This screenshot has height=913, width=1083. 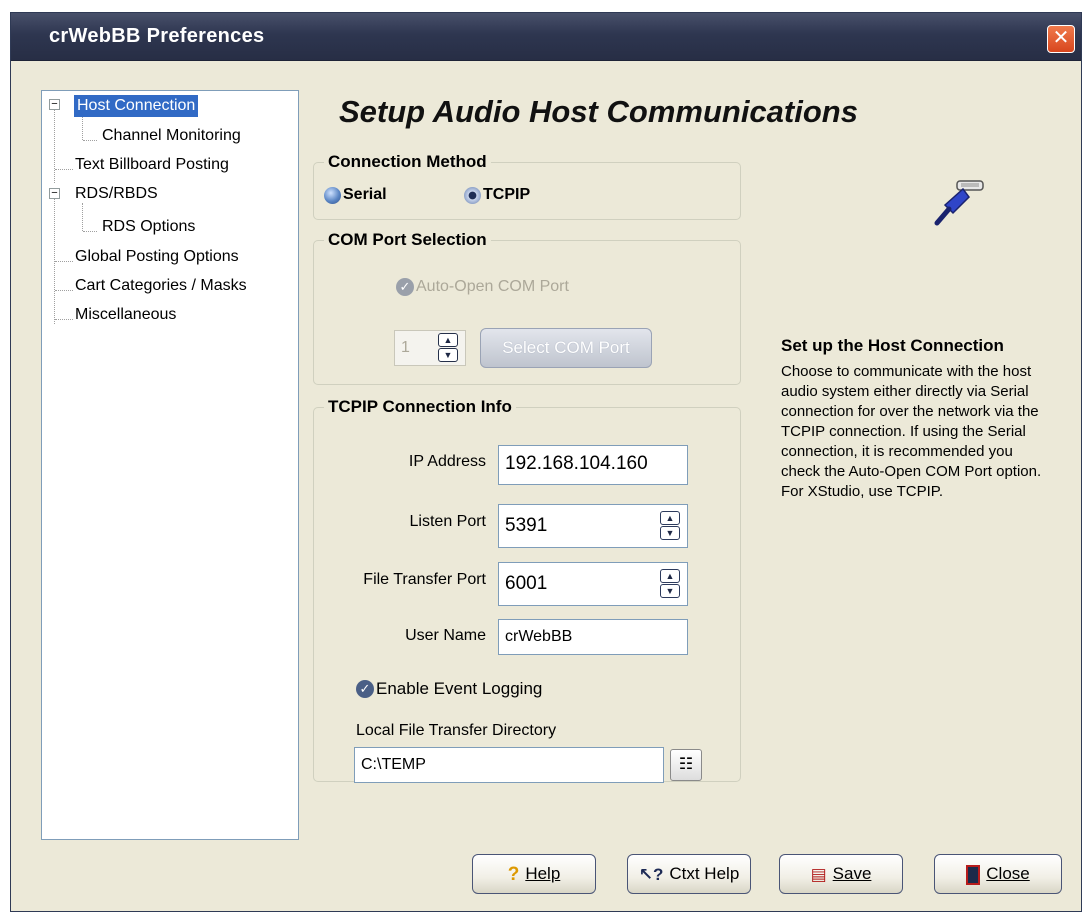 I want to click on ctxt-help-button: ↖? Ctxt Help, so click(x=689, y=874).